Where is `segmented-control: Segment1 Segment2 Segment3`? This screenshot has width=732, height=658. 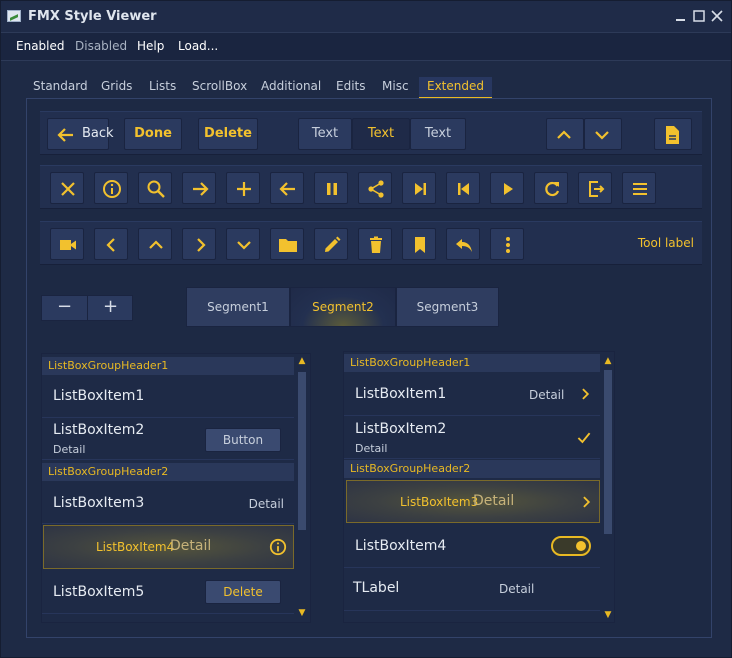
segmented-control: Segment1 Segment2 Segment3 is located at coordinates (342, 307).